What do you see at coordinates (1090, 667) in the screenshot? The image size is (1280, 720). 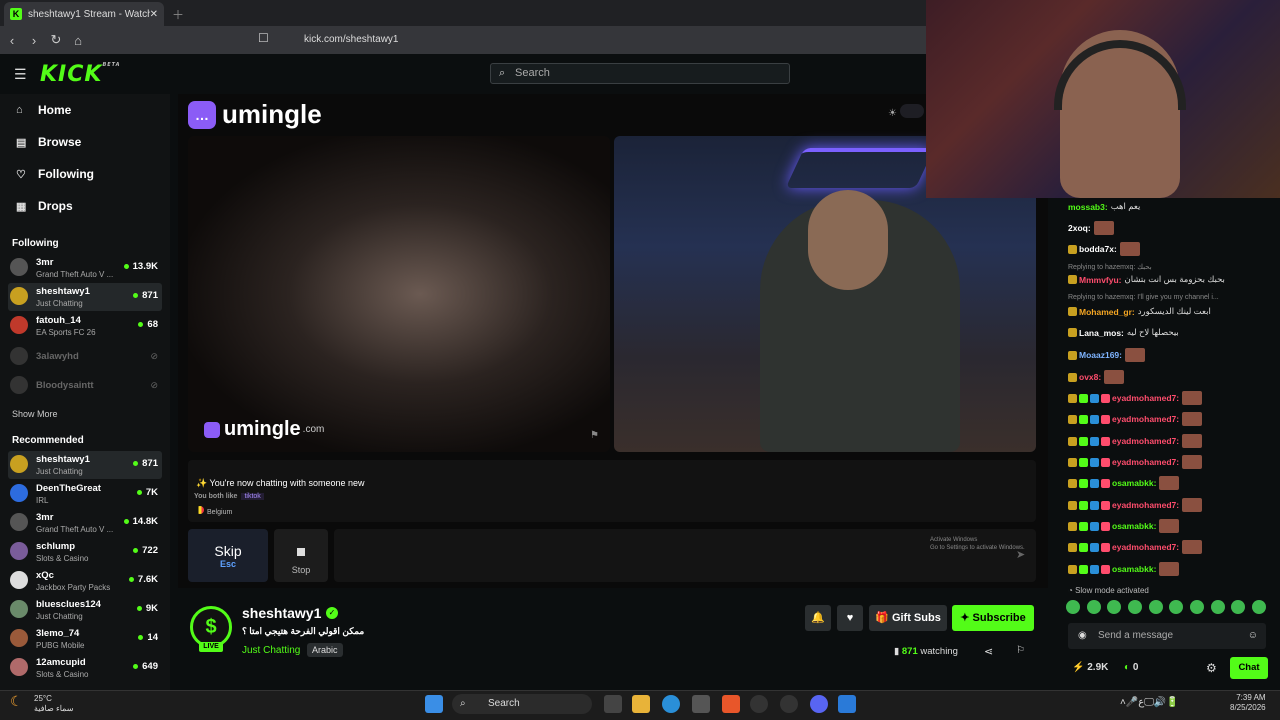 I see `channel-points: ⚡ 2.9K` at bounding box center [1090, 667].